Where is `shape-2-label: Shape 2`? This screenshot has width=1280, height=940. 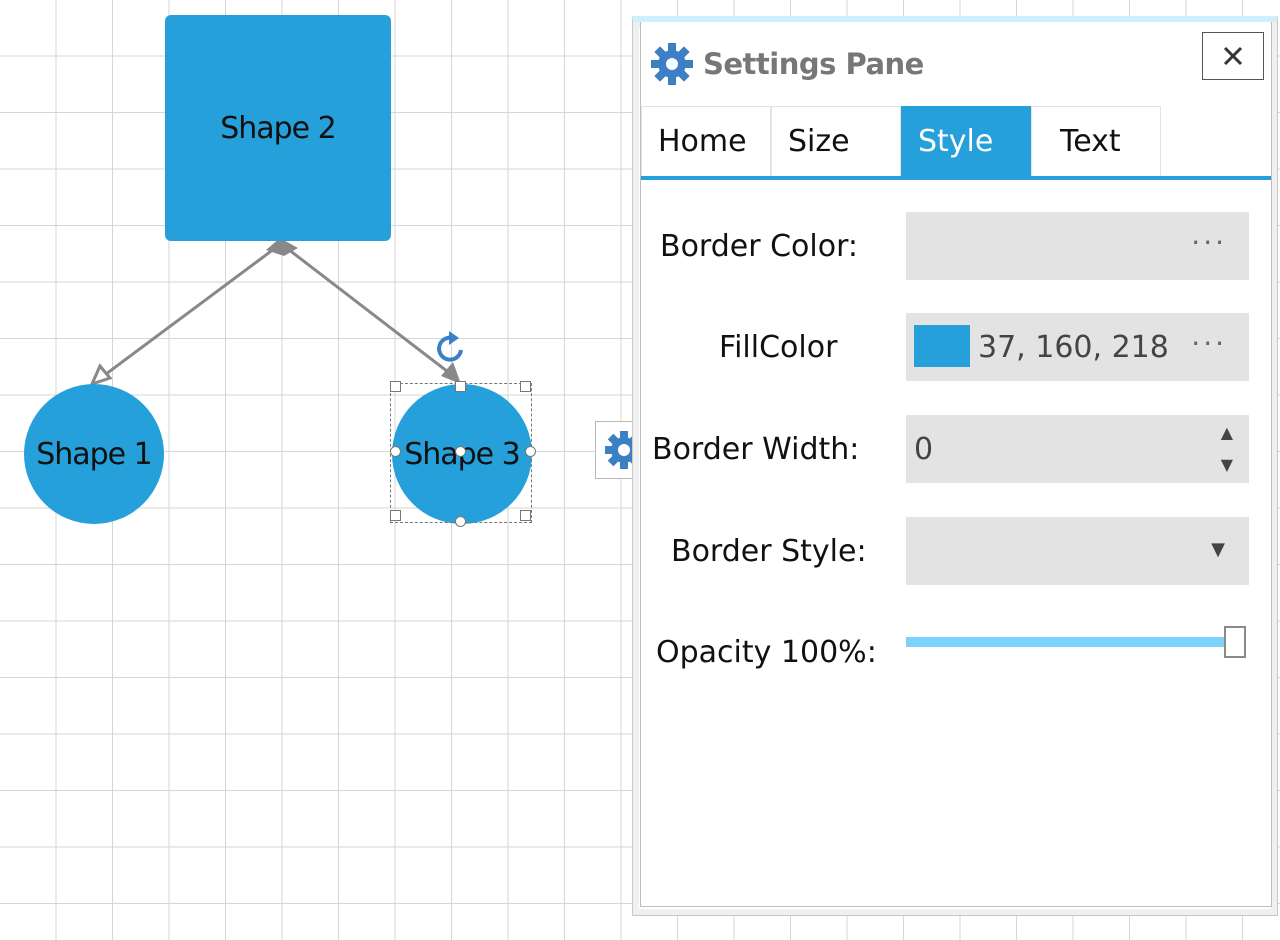 shape-2-label: Shape 2 is located at coordinates (278, 128).